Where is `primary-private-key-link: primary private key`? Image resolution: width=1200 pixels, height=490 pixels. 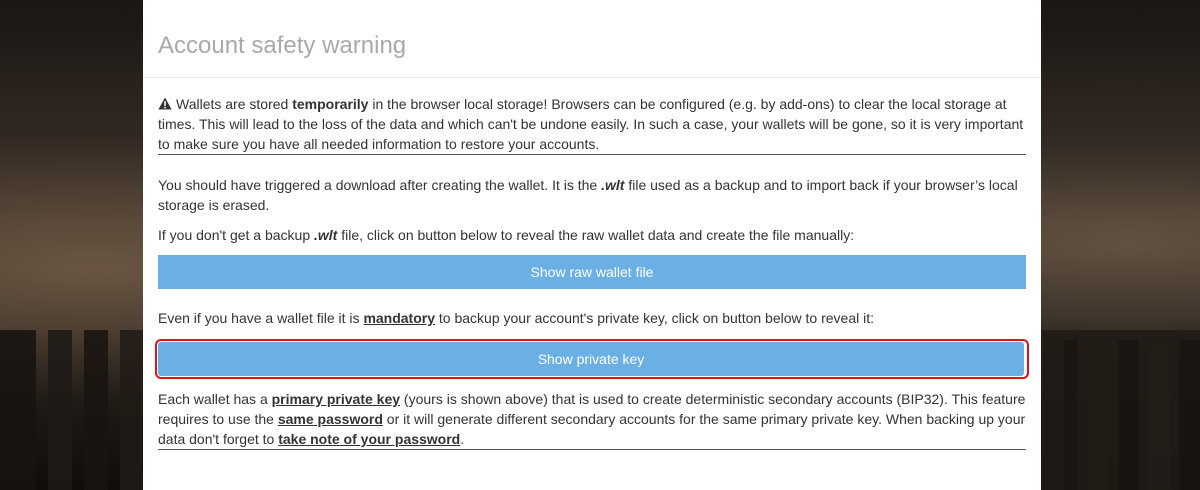 primary-private-key-link: primary private key is located at coordinates (336, 399).